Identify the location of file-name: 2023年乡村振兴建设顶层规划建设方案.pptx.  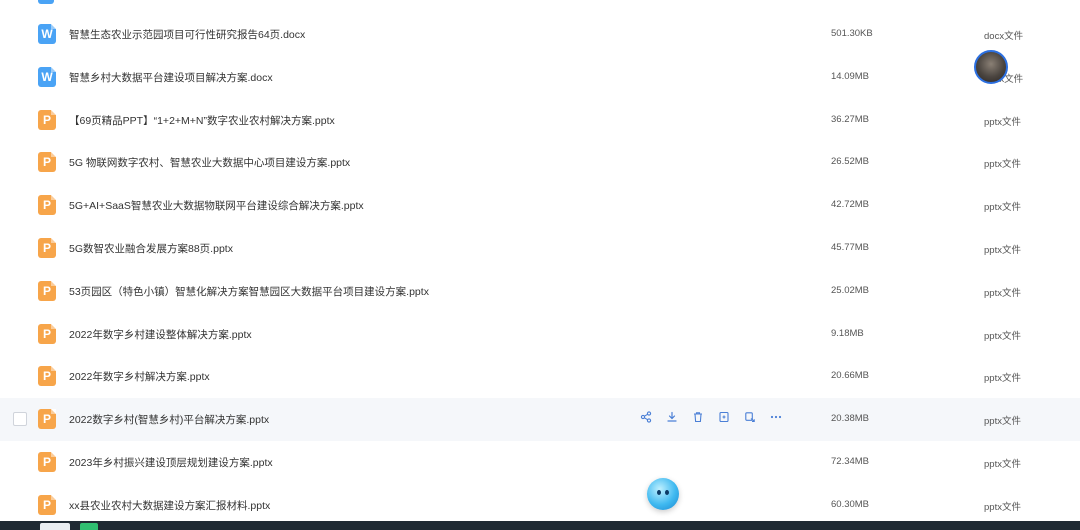
(171, 462).